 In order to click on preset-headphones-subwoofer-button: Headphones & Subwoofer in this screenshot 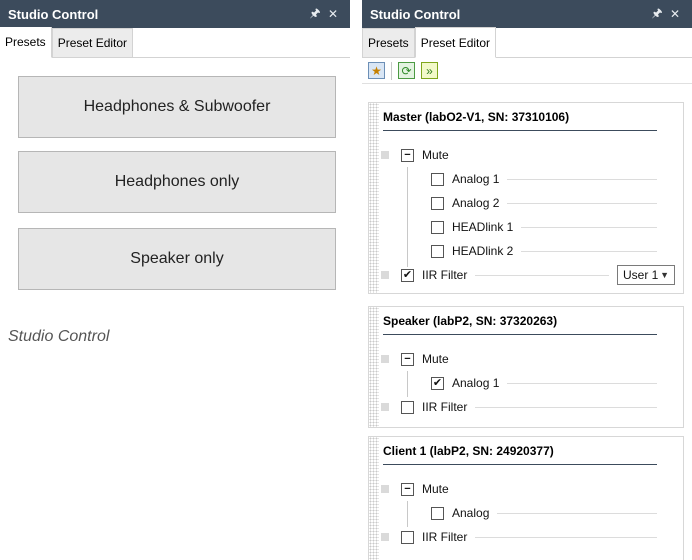, I will do `click(177, 107)`.